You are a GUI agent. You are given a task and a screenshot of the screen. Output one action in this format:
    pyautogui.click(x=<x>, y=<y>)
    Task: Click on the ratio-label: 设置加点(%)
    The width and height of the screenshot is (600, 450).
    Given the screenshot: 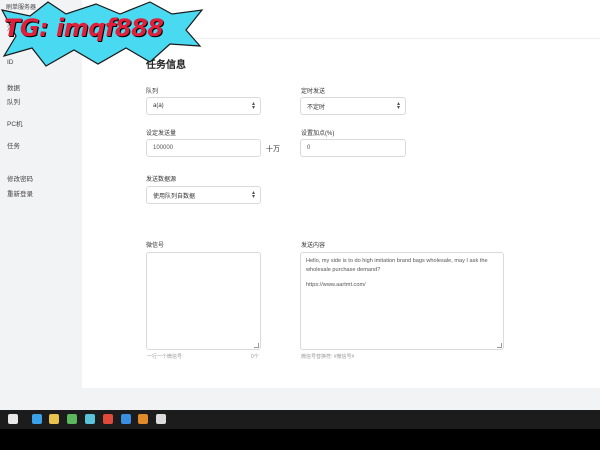 What is the action you would take?
    pyautogui.click(x=318, y=134)
    